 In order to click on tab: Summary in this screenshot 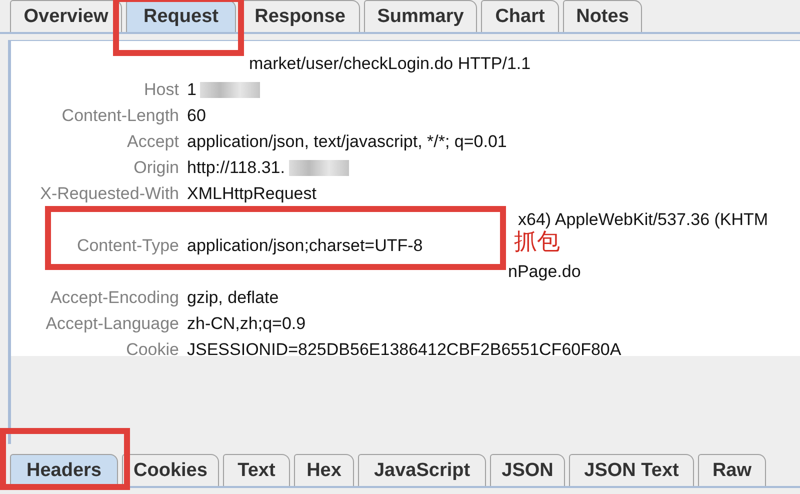, I will do `click(420, 16)`.